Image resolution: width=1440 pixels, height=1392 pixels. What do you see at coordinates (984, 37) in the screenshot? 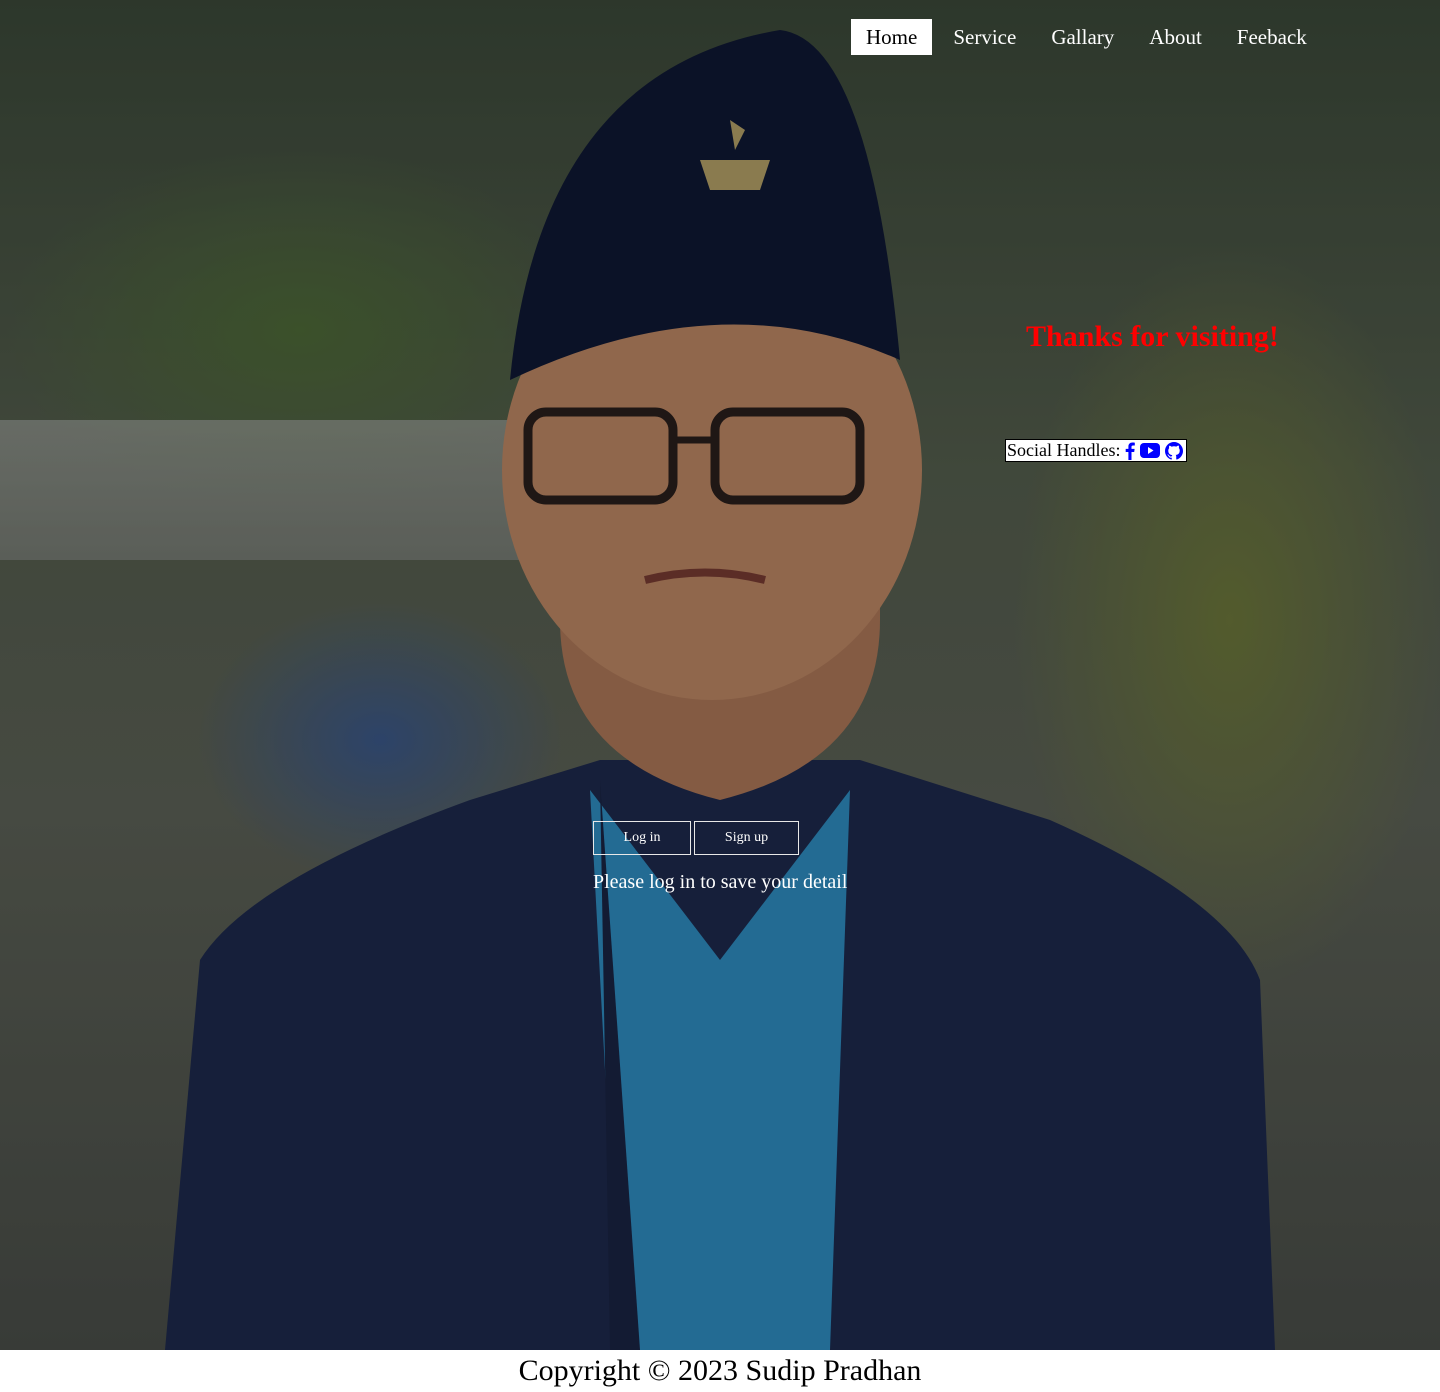
I see `nav-item-service: Service` at bounding box center [984, 37].